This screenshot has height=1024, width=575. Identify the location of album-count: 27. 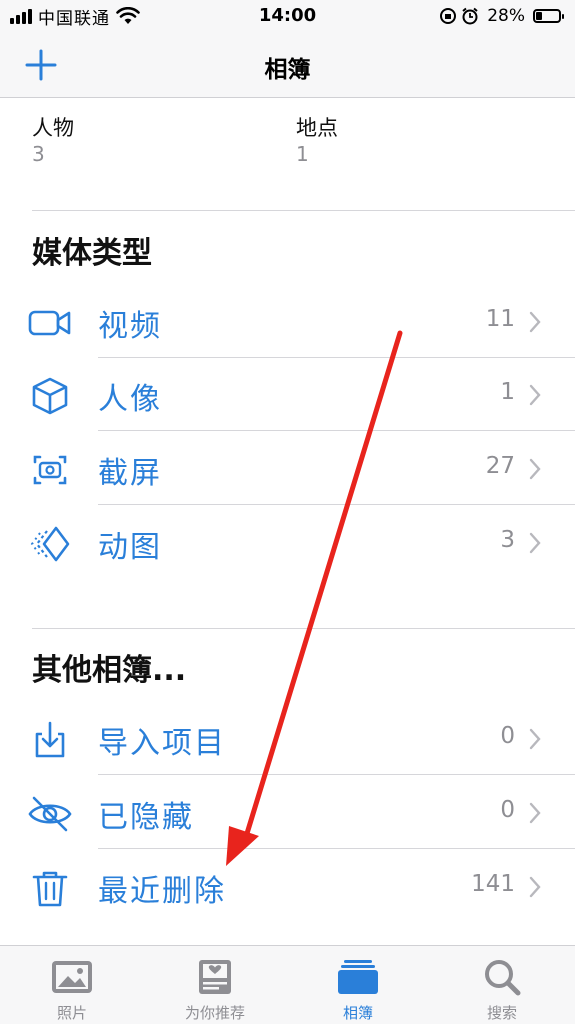
(500, 466).